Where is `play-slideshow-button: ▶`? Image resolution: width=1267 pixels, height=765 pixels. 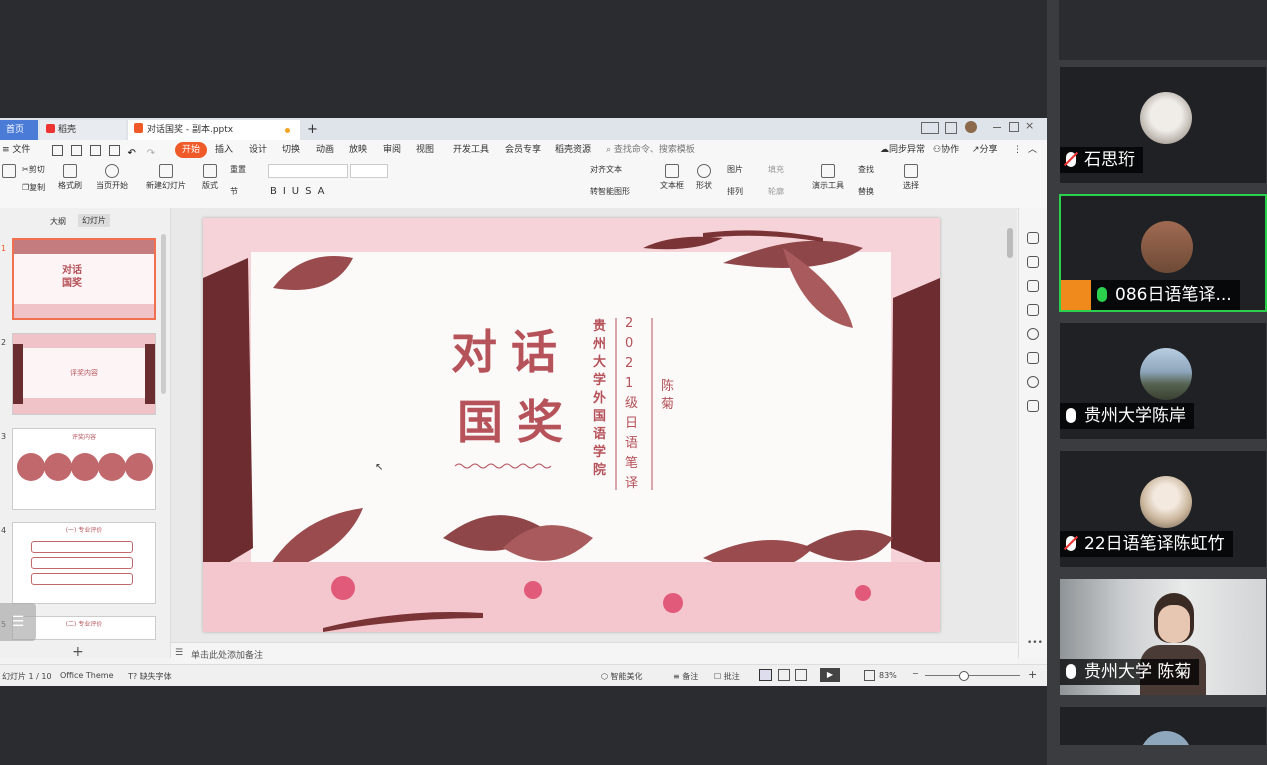 play-slideshow-button: ▶ is located at coordinates (830, 675).